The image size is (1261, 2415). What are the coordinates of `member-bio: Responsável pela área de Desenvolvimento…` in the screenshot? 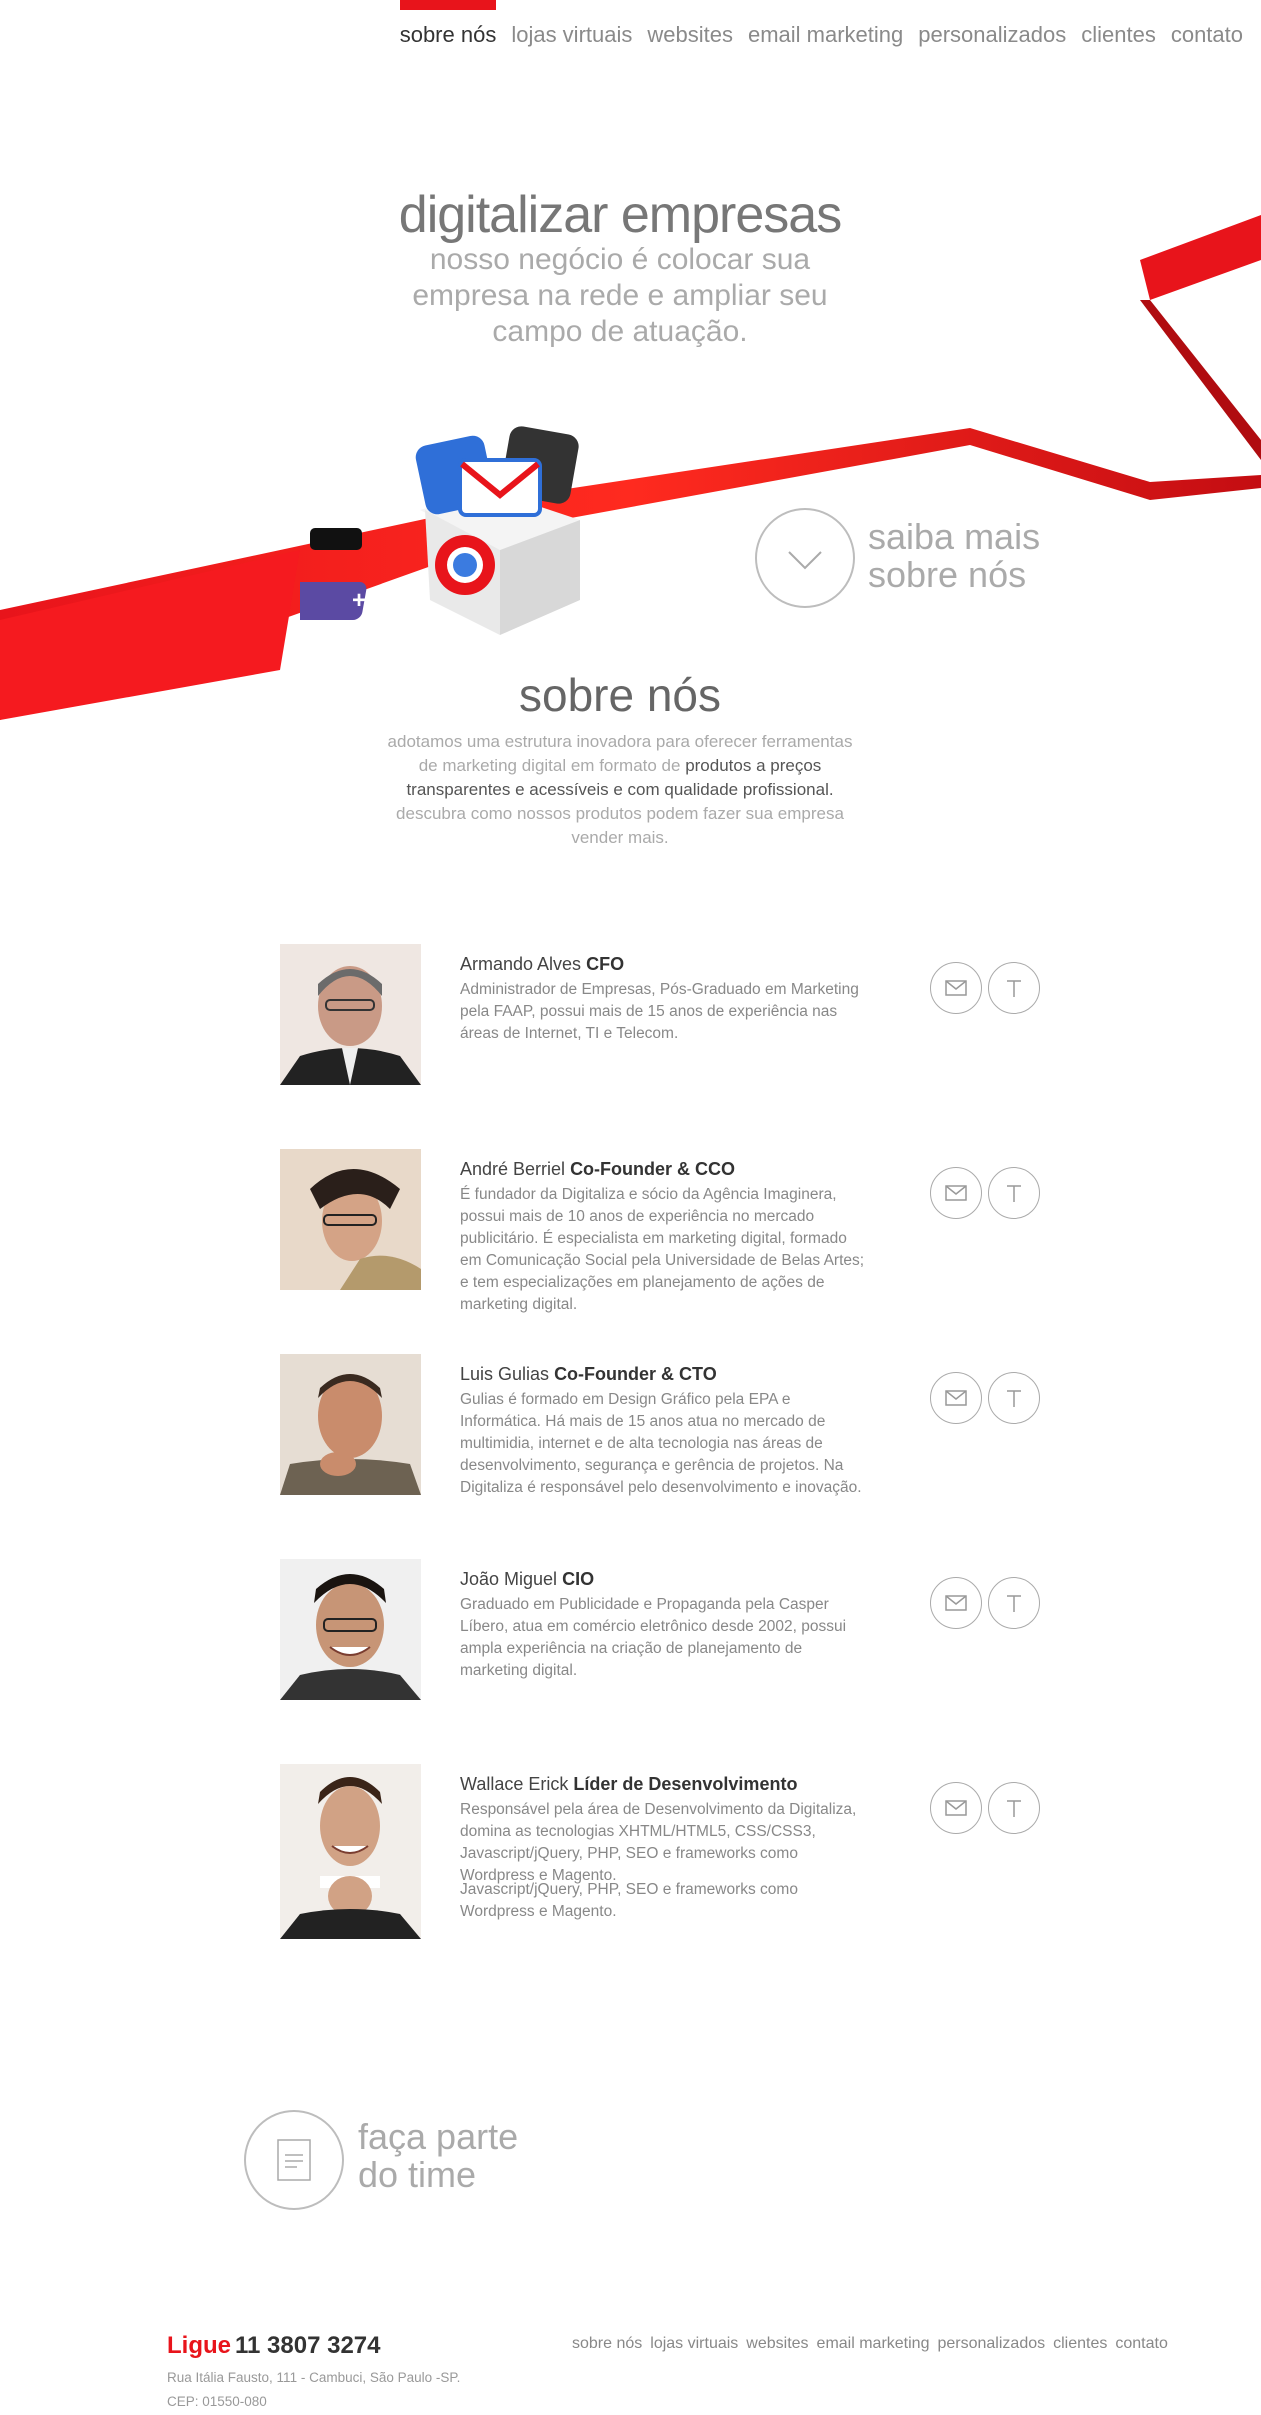 It's located at (658, 1842).